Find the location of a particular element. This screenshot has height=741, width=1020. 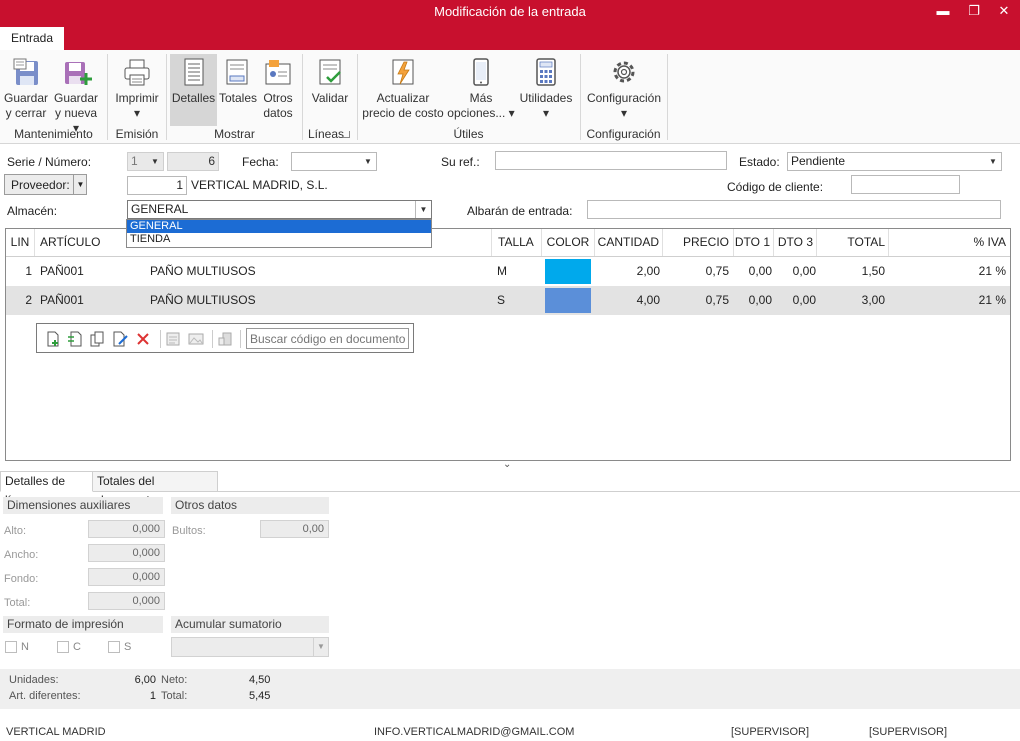

minimize-button: ▬ is located at coordinates (943, 12).